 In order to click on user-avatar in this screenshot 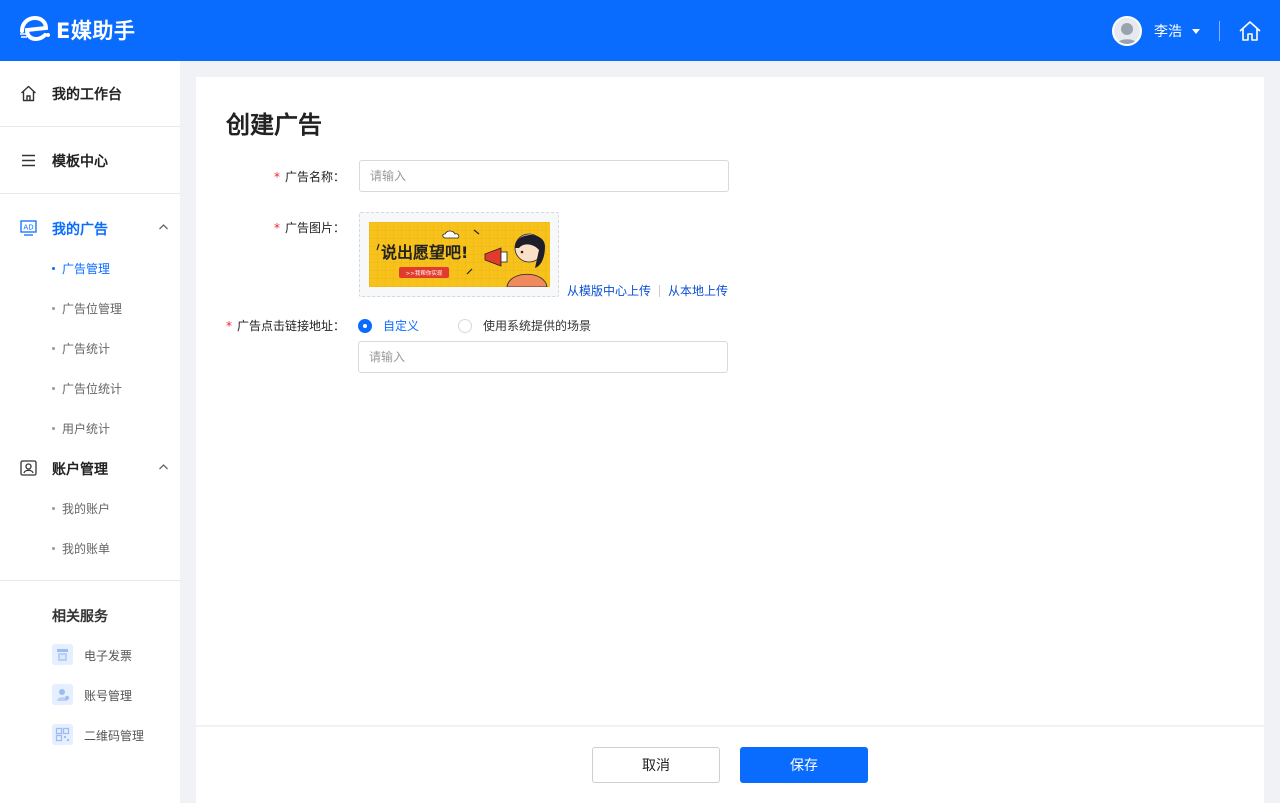, I will do `click(1127, 31)`.